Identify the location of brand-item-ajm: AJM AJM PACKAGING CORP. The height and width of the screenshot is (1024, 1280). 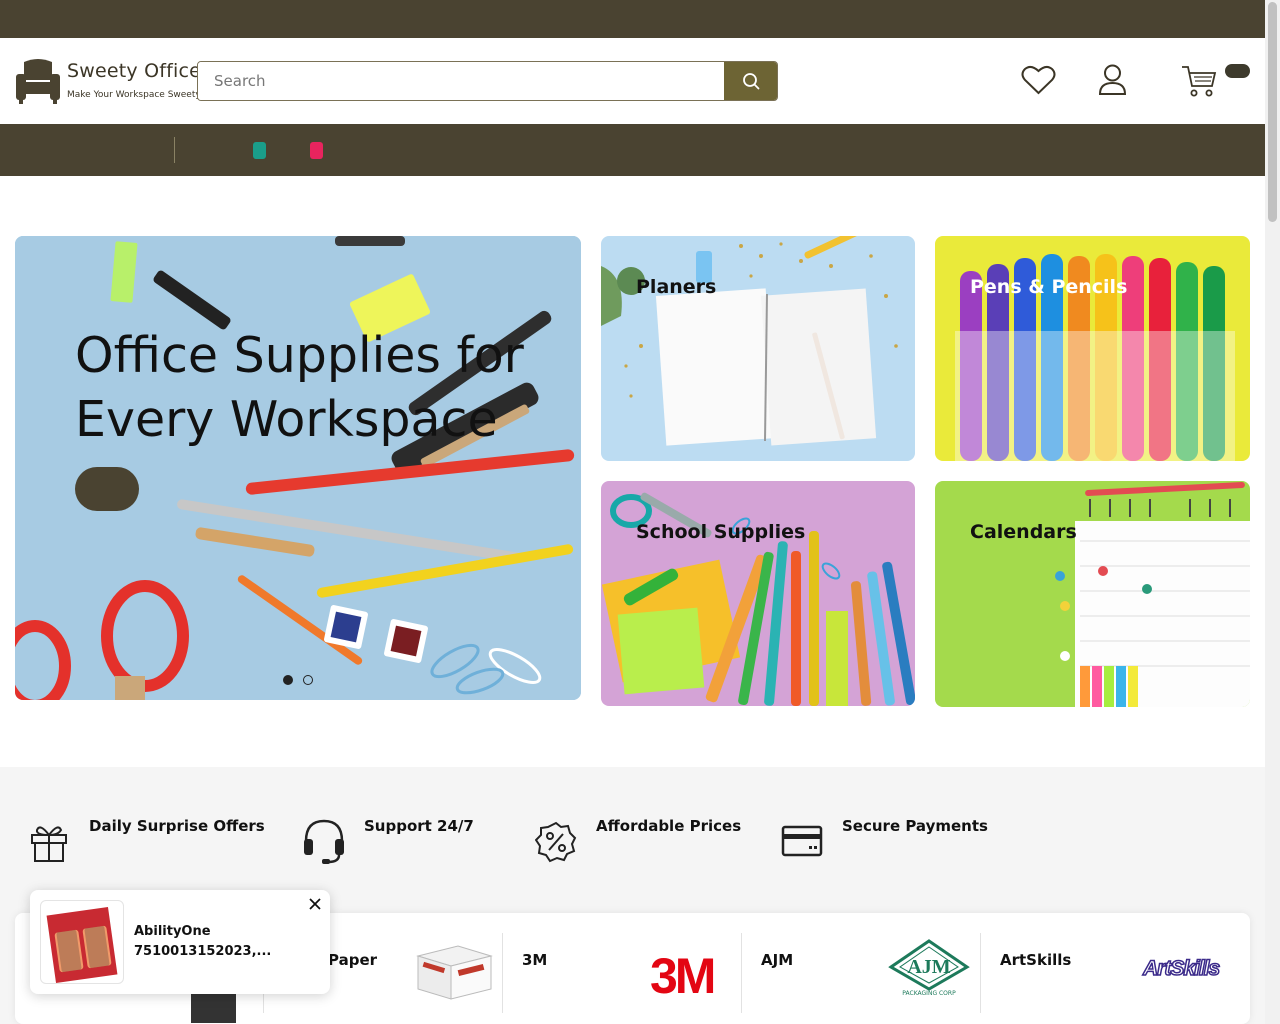
(860, 969).